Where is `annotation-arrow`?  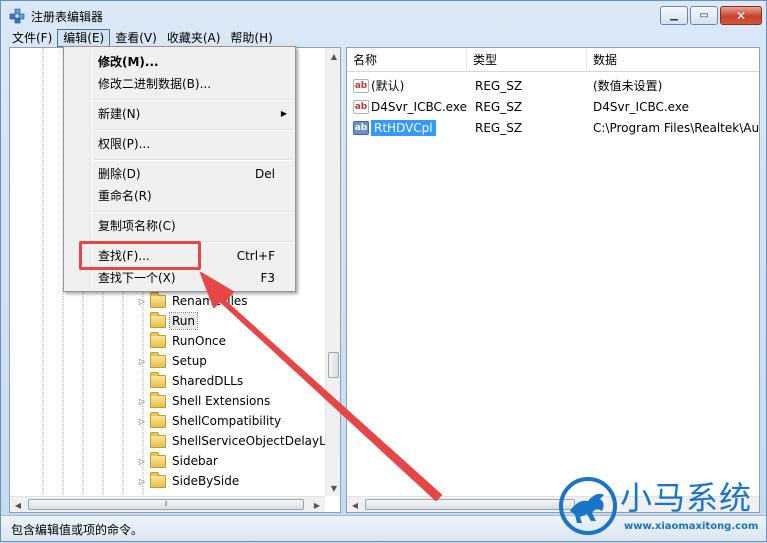
annotation-arrow is located at coordinates (321, 386).